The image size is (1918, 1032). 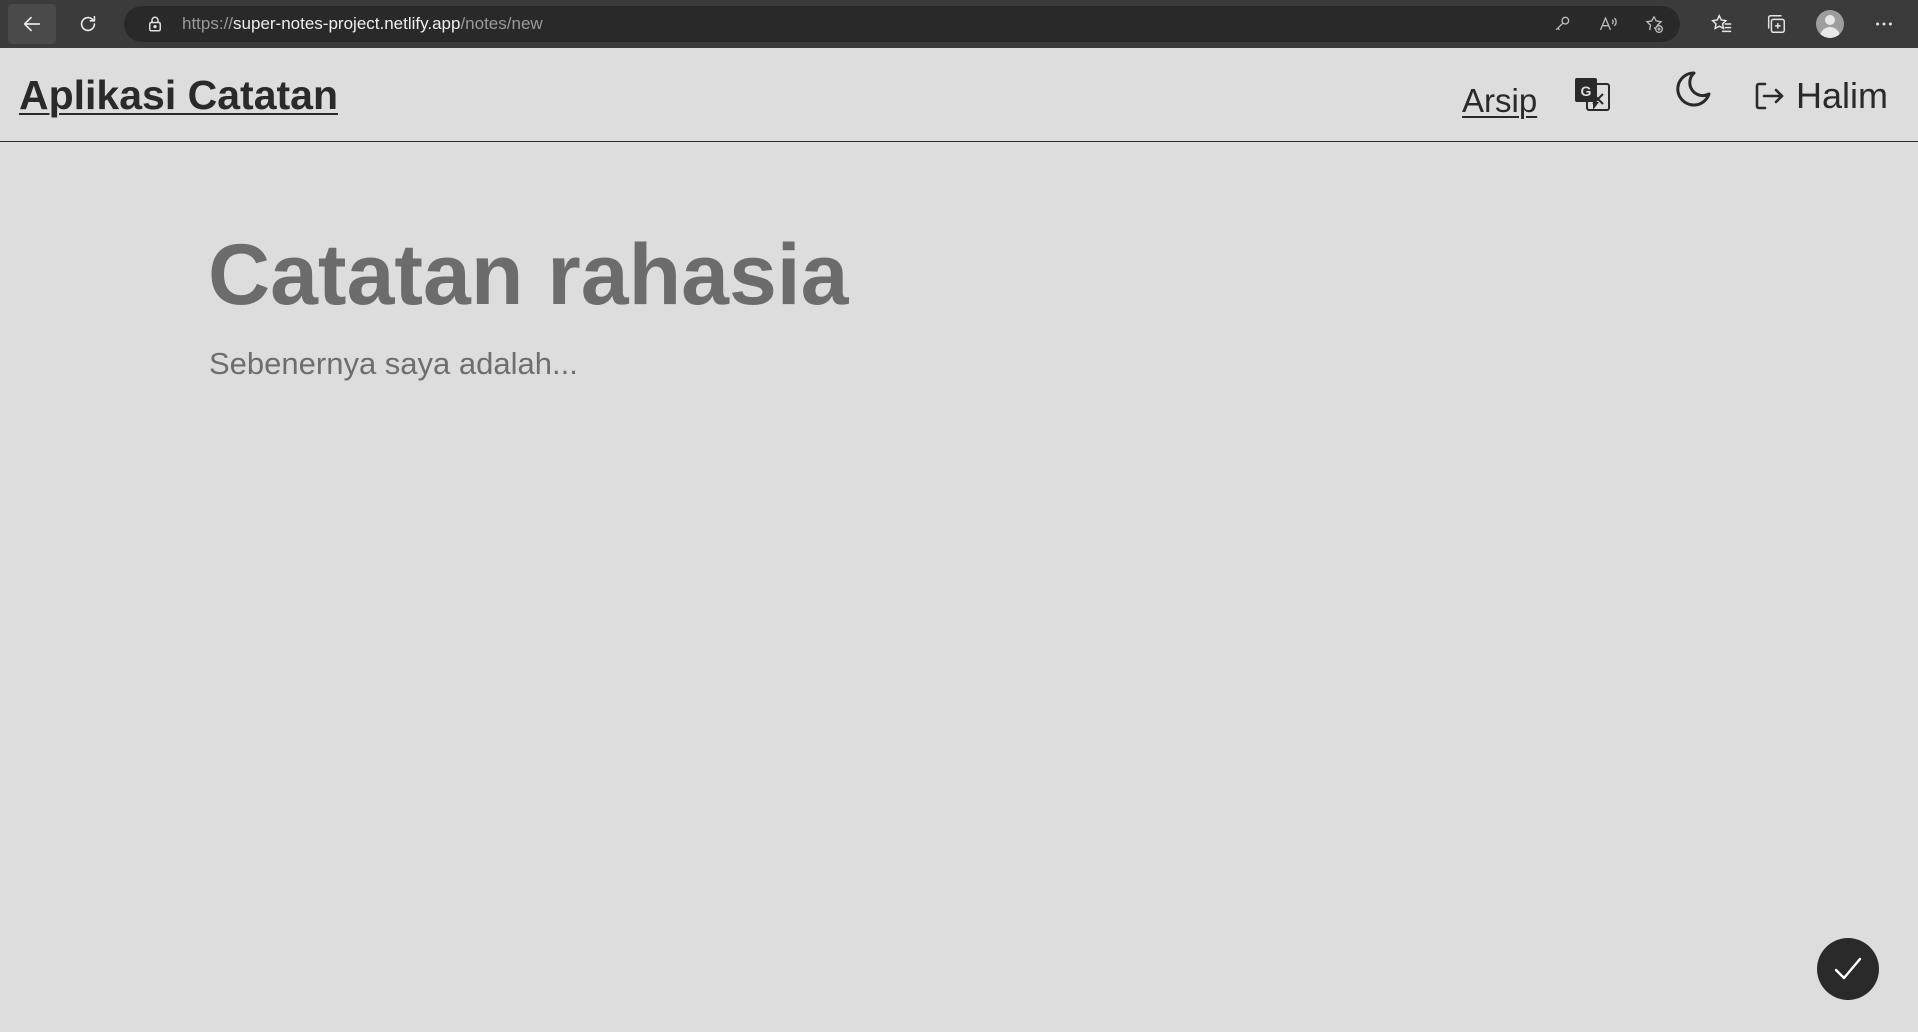 I want to click on more-options-icon, so click(x=1884, y=24).